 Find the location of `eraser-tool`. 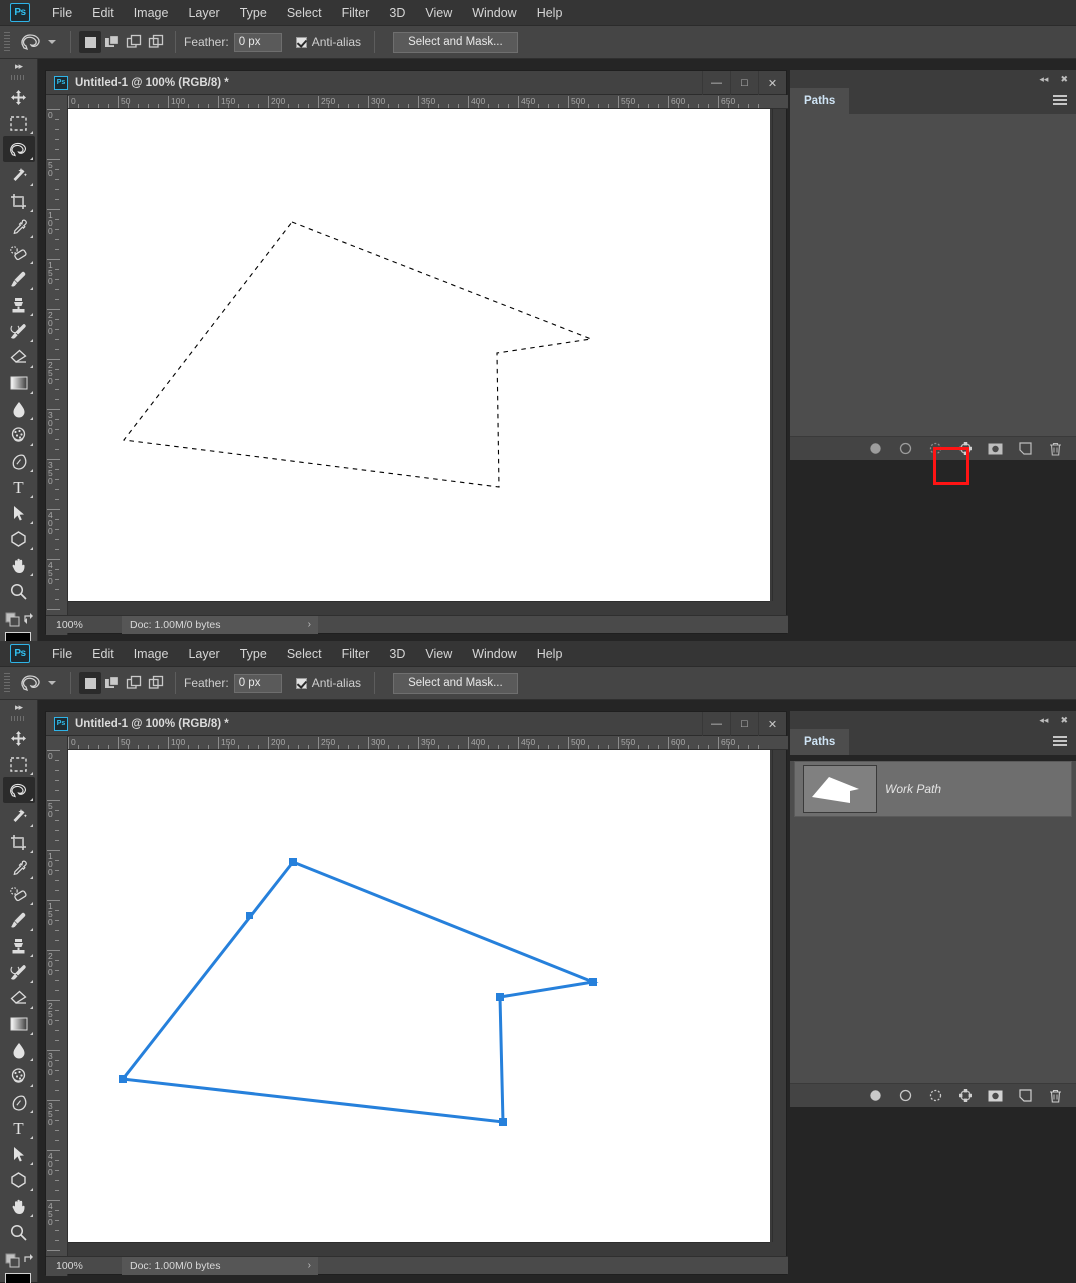

eraser-tool is located at coordinates (19, 998).